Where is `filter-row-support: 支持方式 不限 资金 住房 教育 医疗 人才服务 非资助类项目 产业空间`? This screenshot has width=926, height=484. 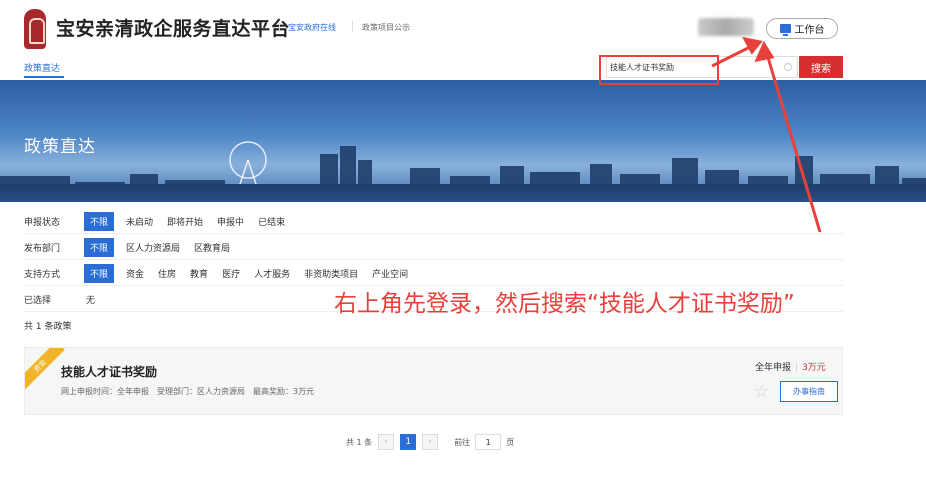 filter-row-support: 支持方式 不限 资金 住房 教育 医疗 人才服务 非资助类项目 产业空间 is located at coordinates (222, 273).